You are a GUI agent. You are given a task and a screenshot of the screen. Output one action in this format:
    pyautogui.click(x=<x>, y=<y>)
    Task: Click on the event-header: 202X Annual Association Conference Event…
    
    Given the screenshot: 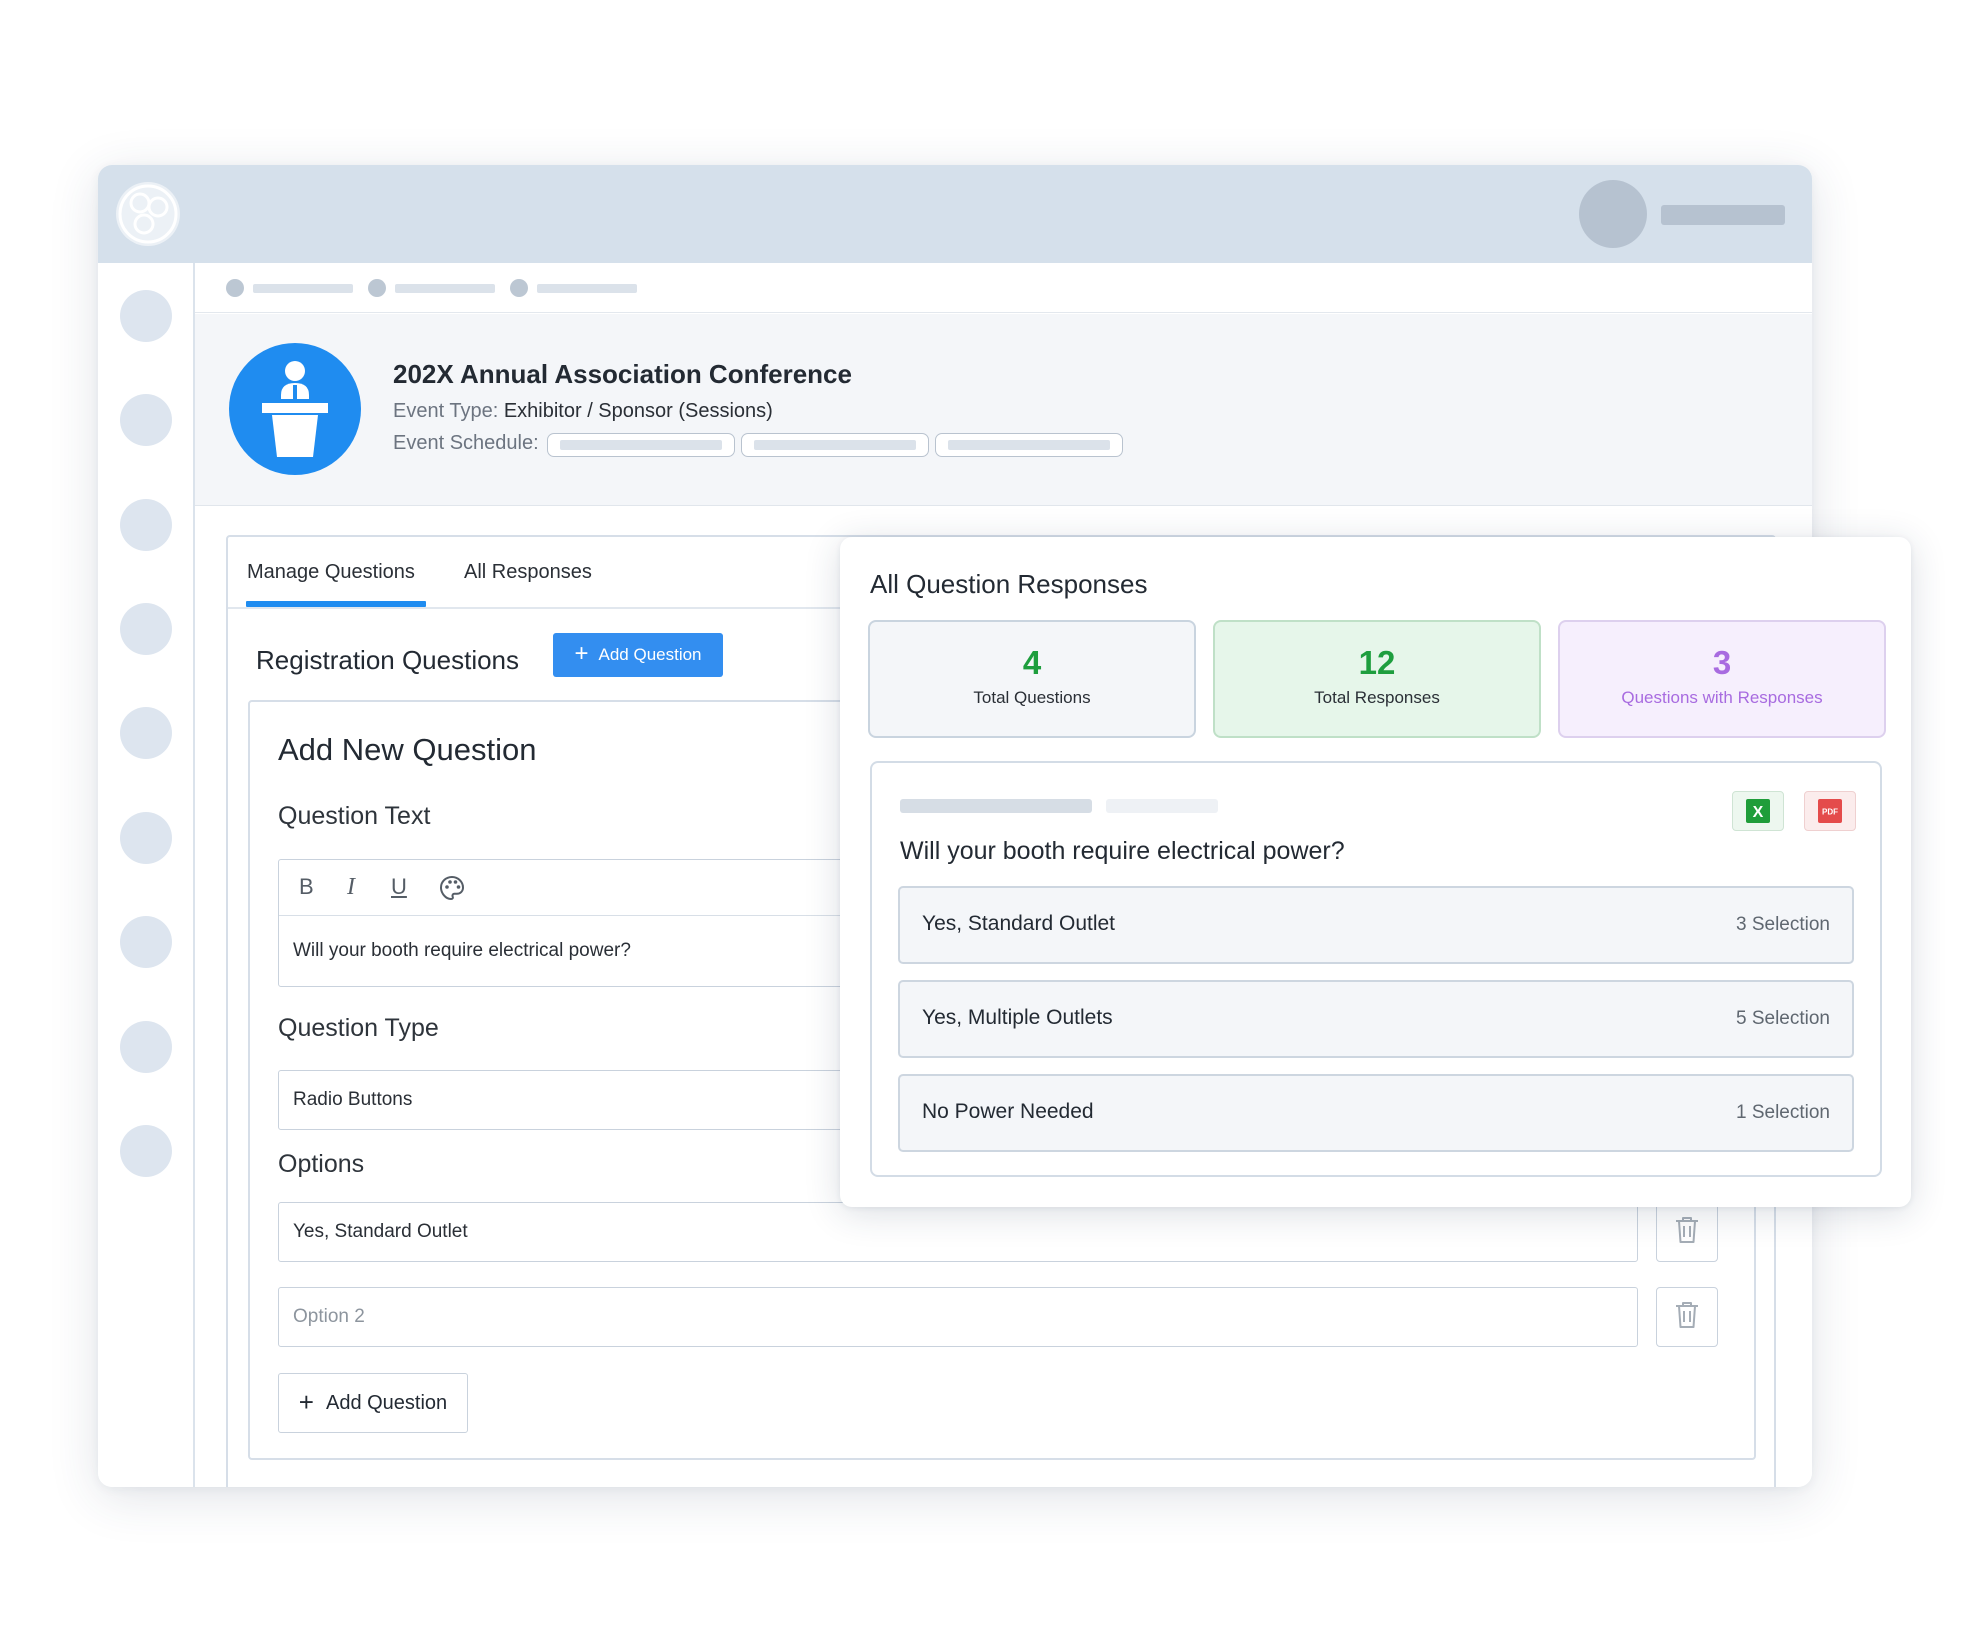 What is the action you would take?
    pyautogui.click(x=1003, y=410)
    